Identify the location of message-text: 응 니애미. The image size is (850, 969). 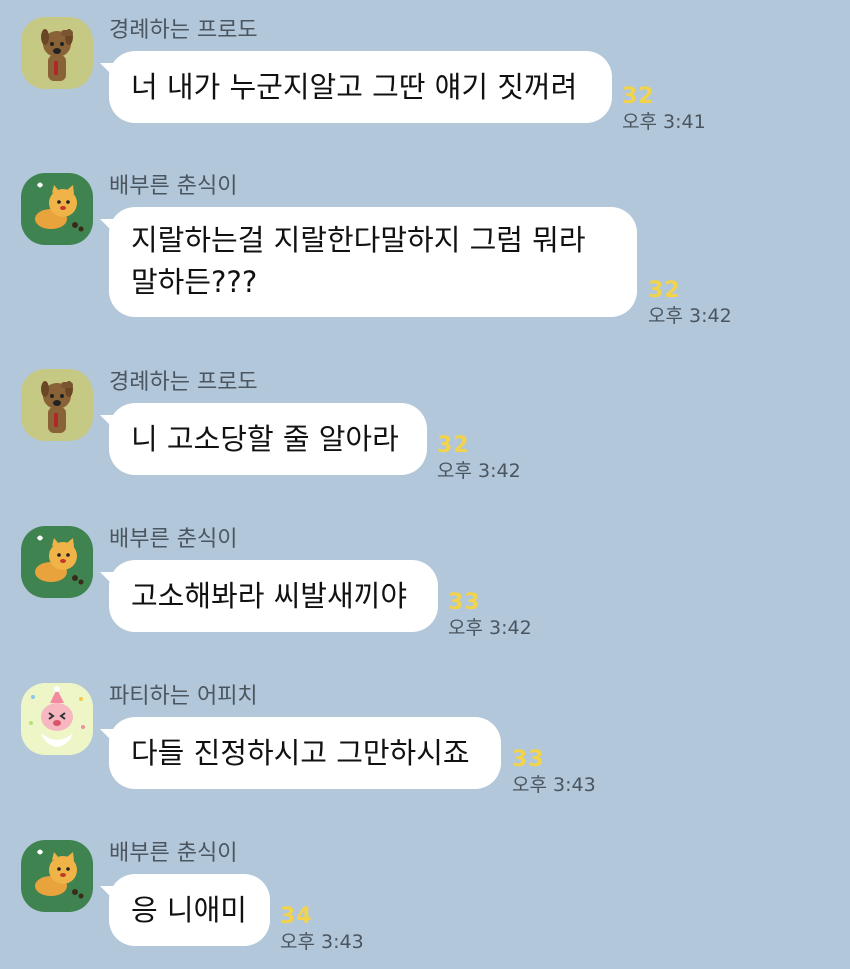
(189, 910).